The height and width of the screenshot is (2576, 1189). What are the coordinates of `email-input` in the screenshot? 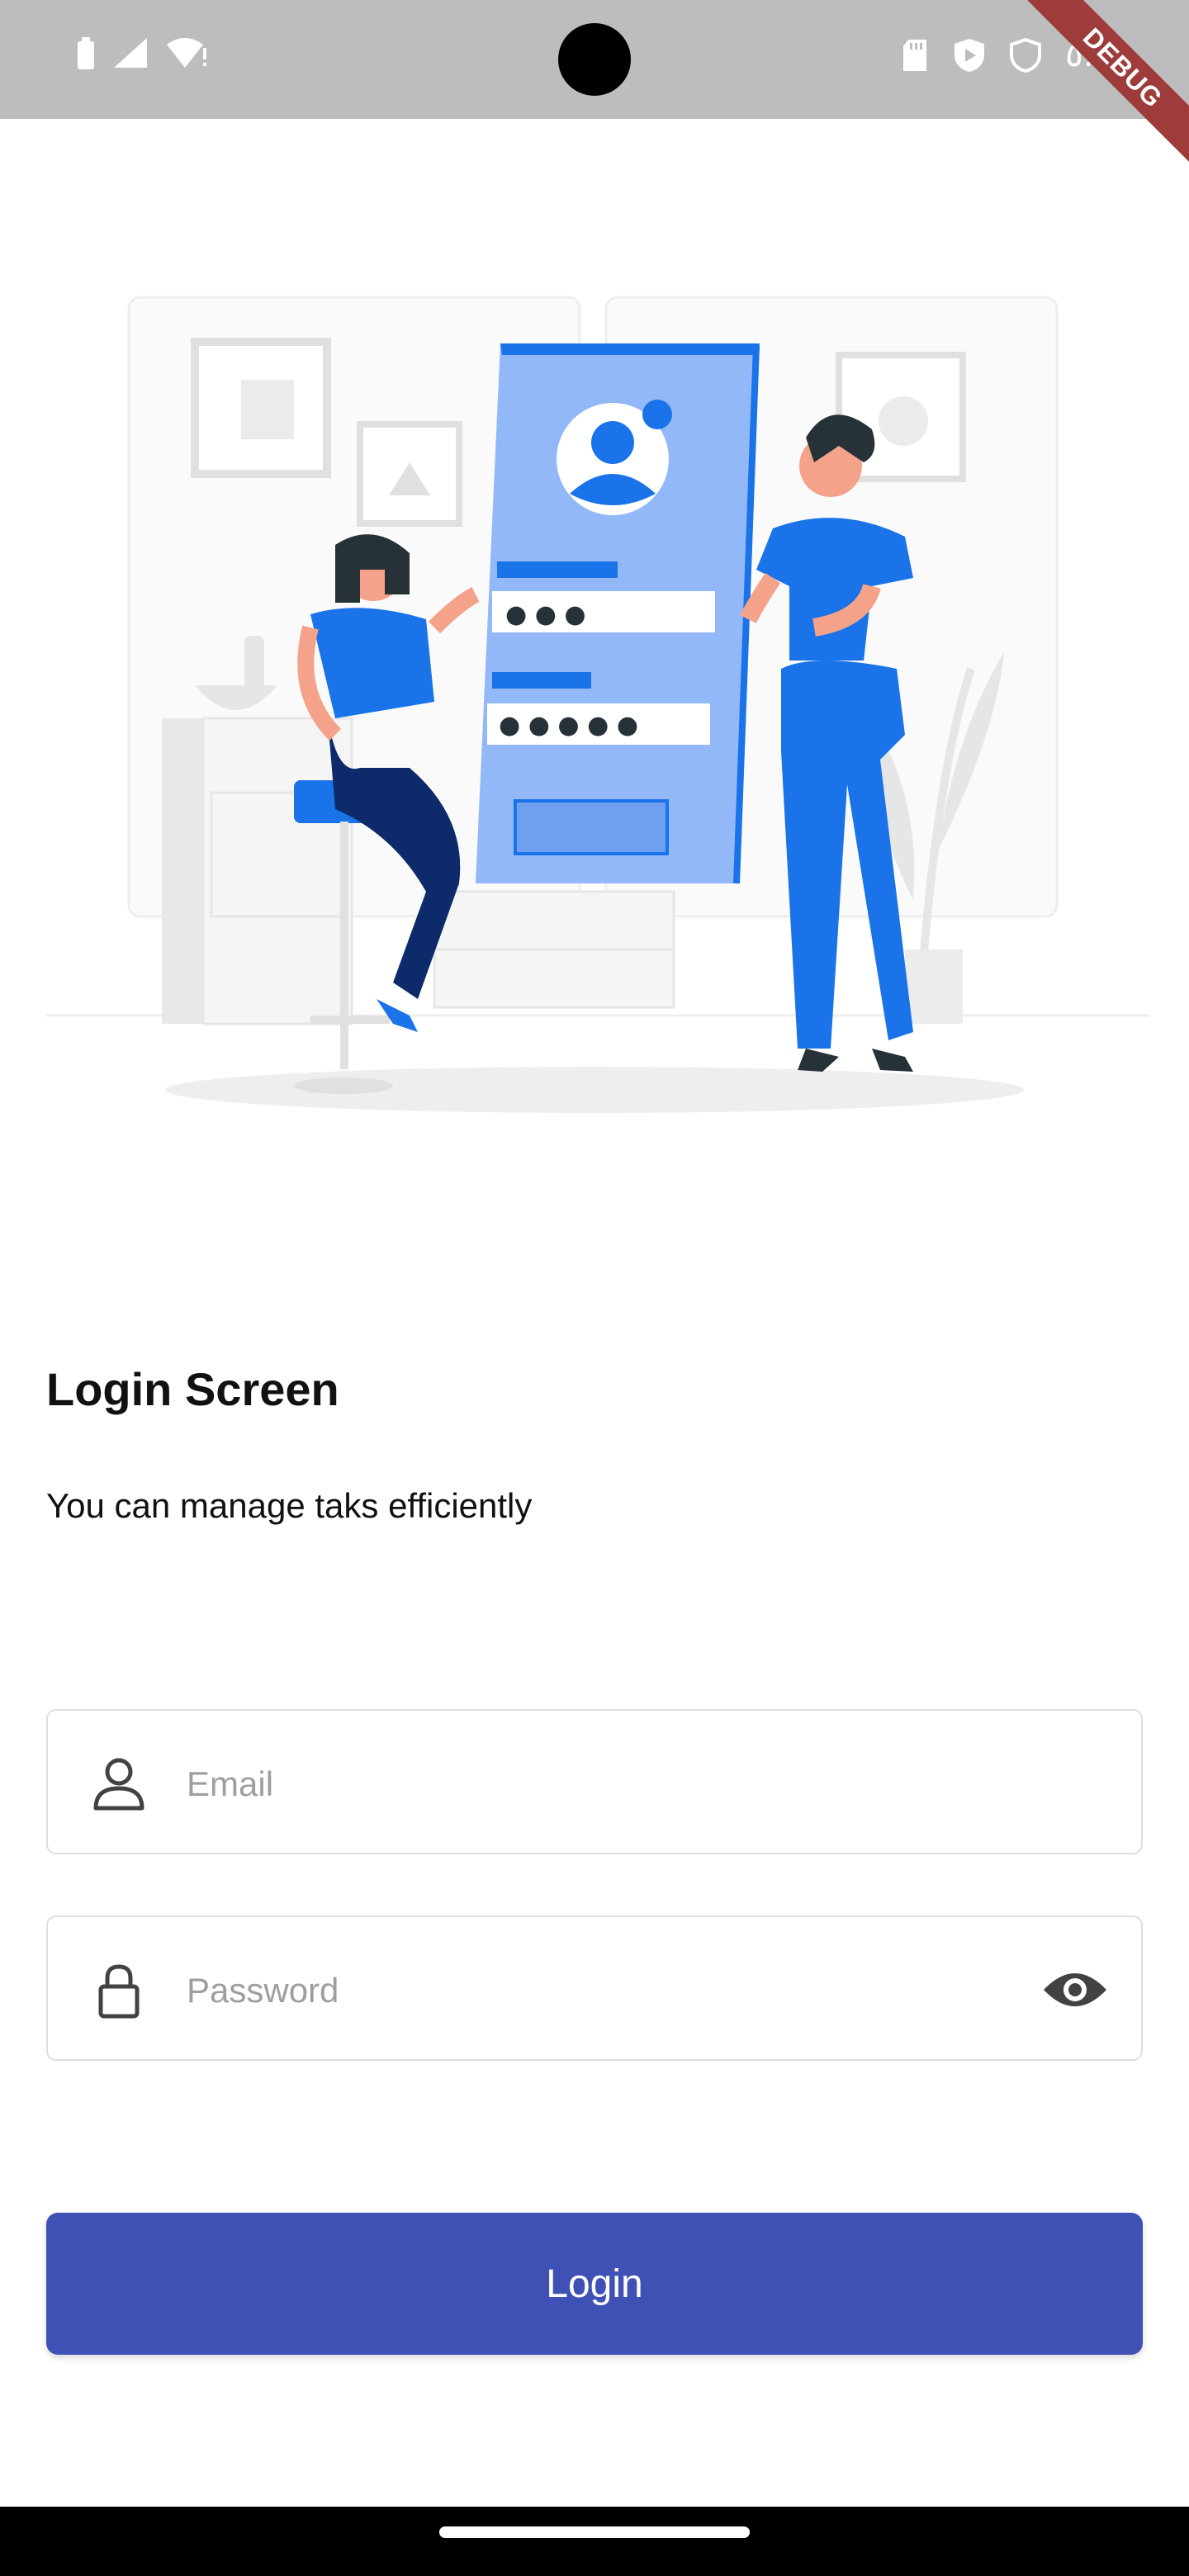 It's located at (599, 1784).